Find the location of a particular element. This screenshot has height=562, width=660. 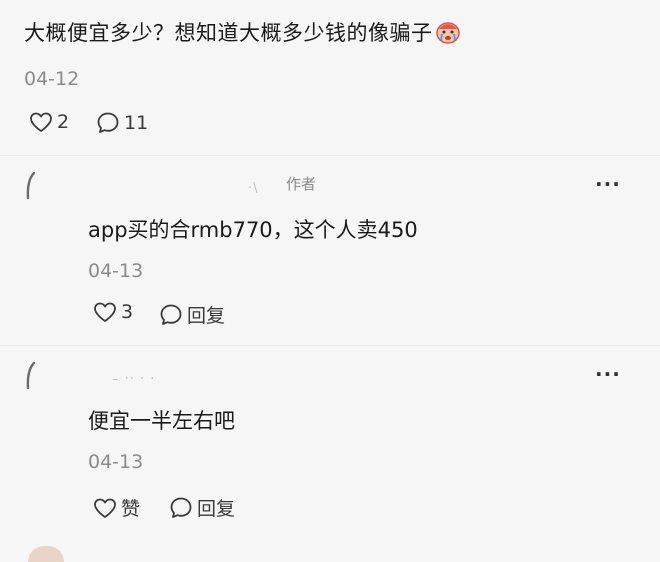

reply-2-more-icon: ··· is located at coordinates (608, 374).